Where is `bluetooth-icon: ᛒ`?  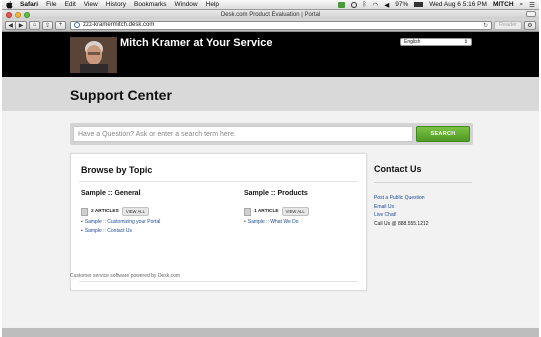
bluetooth-icon: ᛒ is located at coordinates (365, 4).